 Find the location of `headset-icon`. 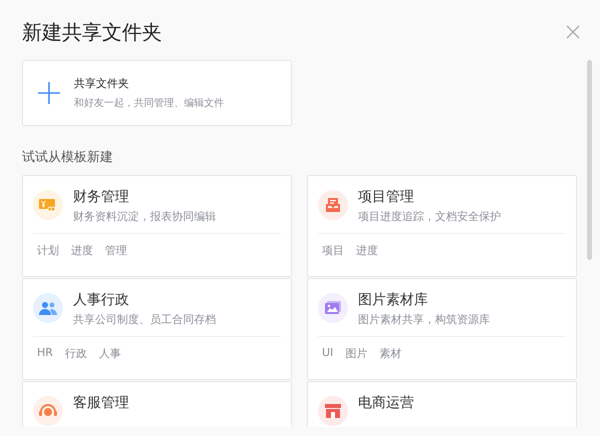

headset-icon is located at coordinates (48, 411).